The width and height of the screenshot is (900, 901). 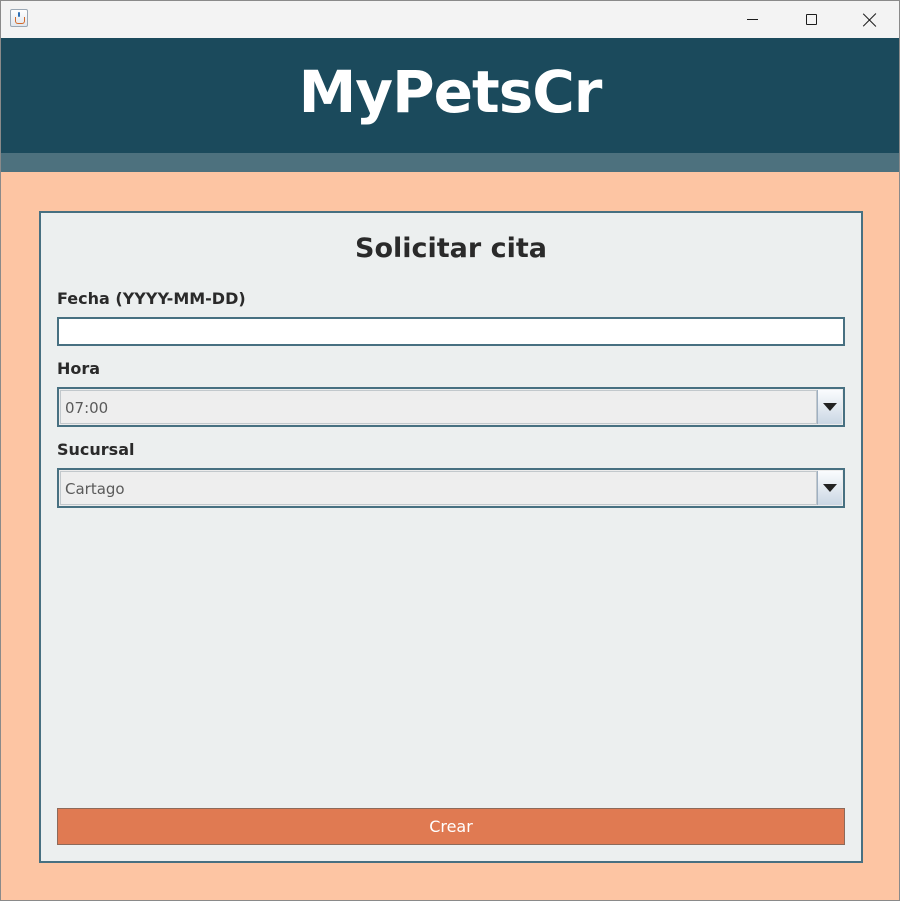 What do you see at coordinates (438, 407) in the screenshot?
I see `hora-select-display: 07:00` at bounding box center [438, 407].